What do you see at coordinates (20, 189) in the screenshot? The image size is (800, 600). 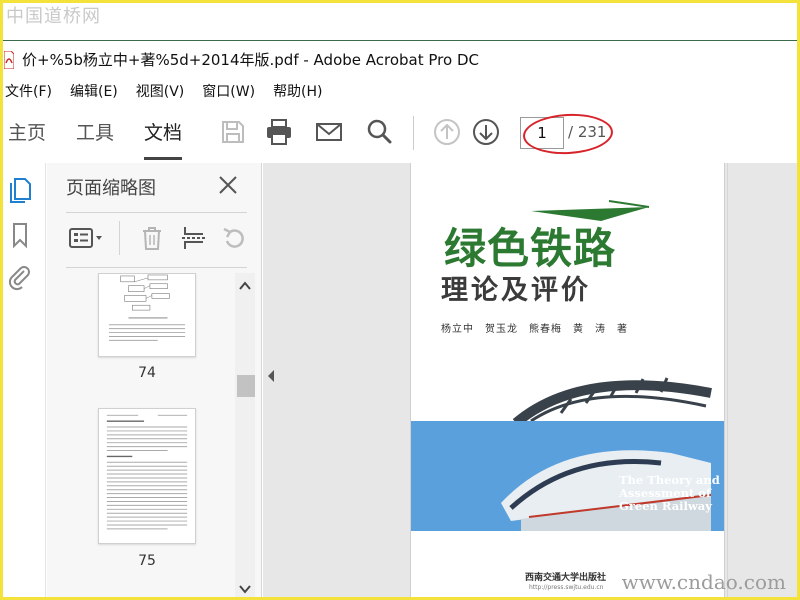 I see `page-thumbnails-icon` at bounding box center [20, 189].